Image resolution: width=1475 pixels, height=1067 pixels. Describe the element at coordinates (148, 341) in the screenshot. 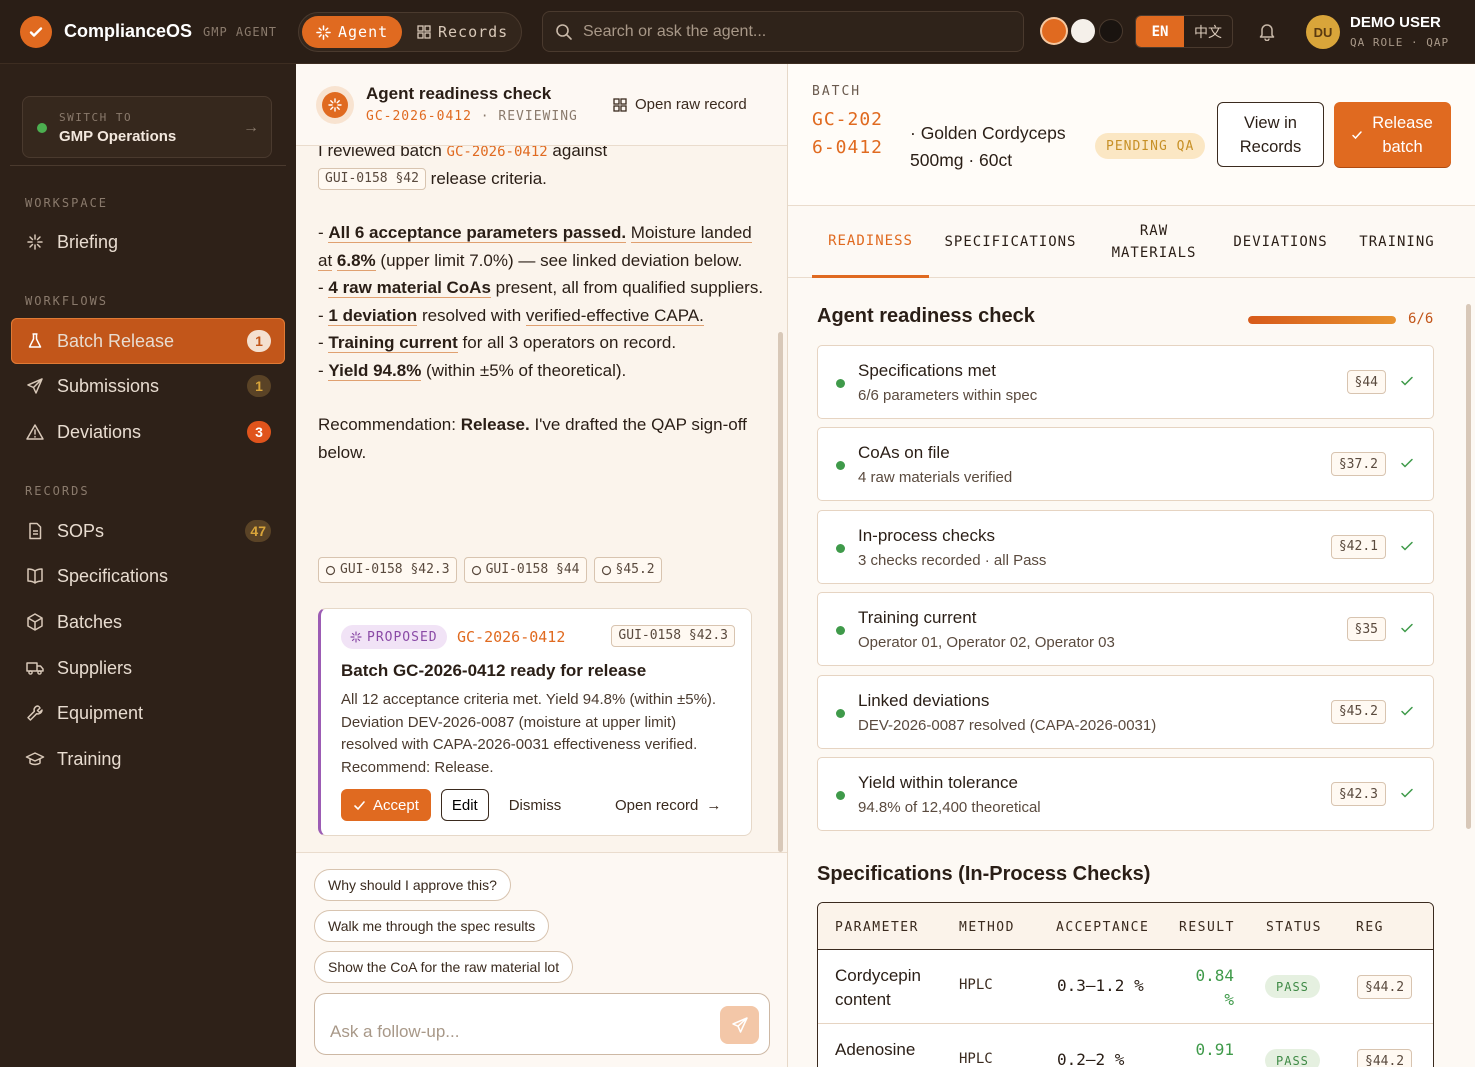

I see `sidebar-item-batch-release: Batch Release 1` at that location.